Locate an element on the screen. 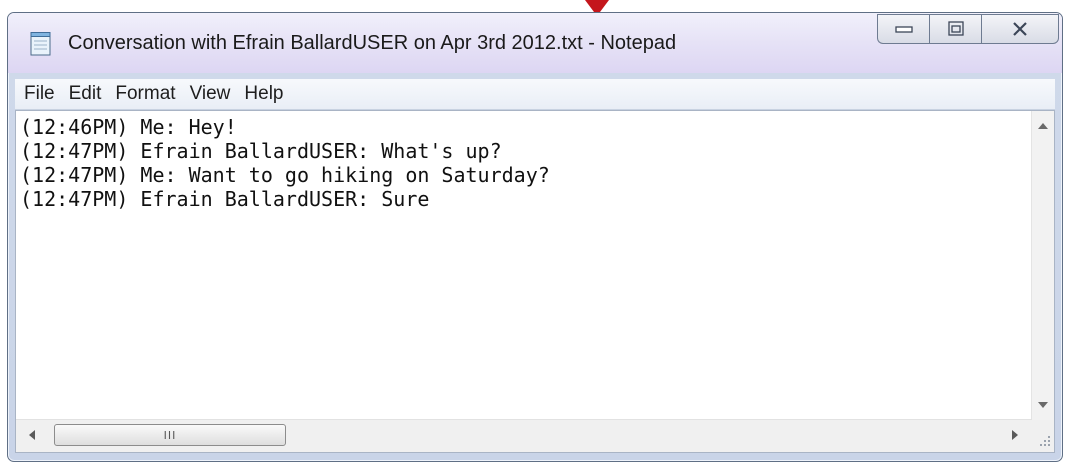 The width and height of the screenshot is (1069, 468). grip-icon: III is located at coordinates (170, 435).